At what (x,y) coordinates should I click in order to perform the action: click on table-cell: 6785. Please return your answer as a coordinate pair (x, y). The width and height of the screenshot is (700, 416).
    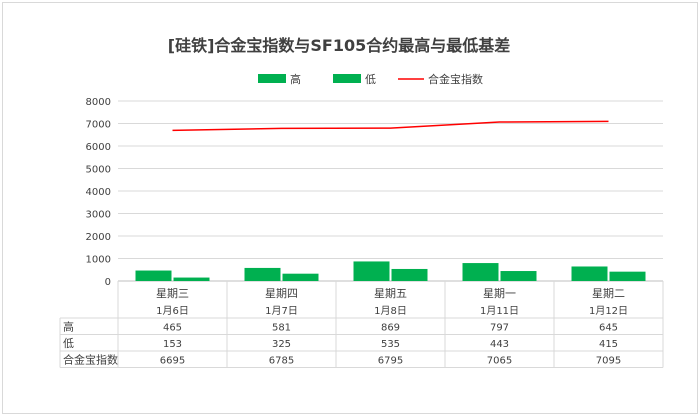
    Looking at the image, I should click on (281, 360).